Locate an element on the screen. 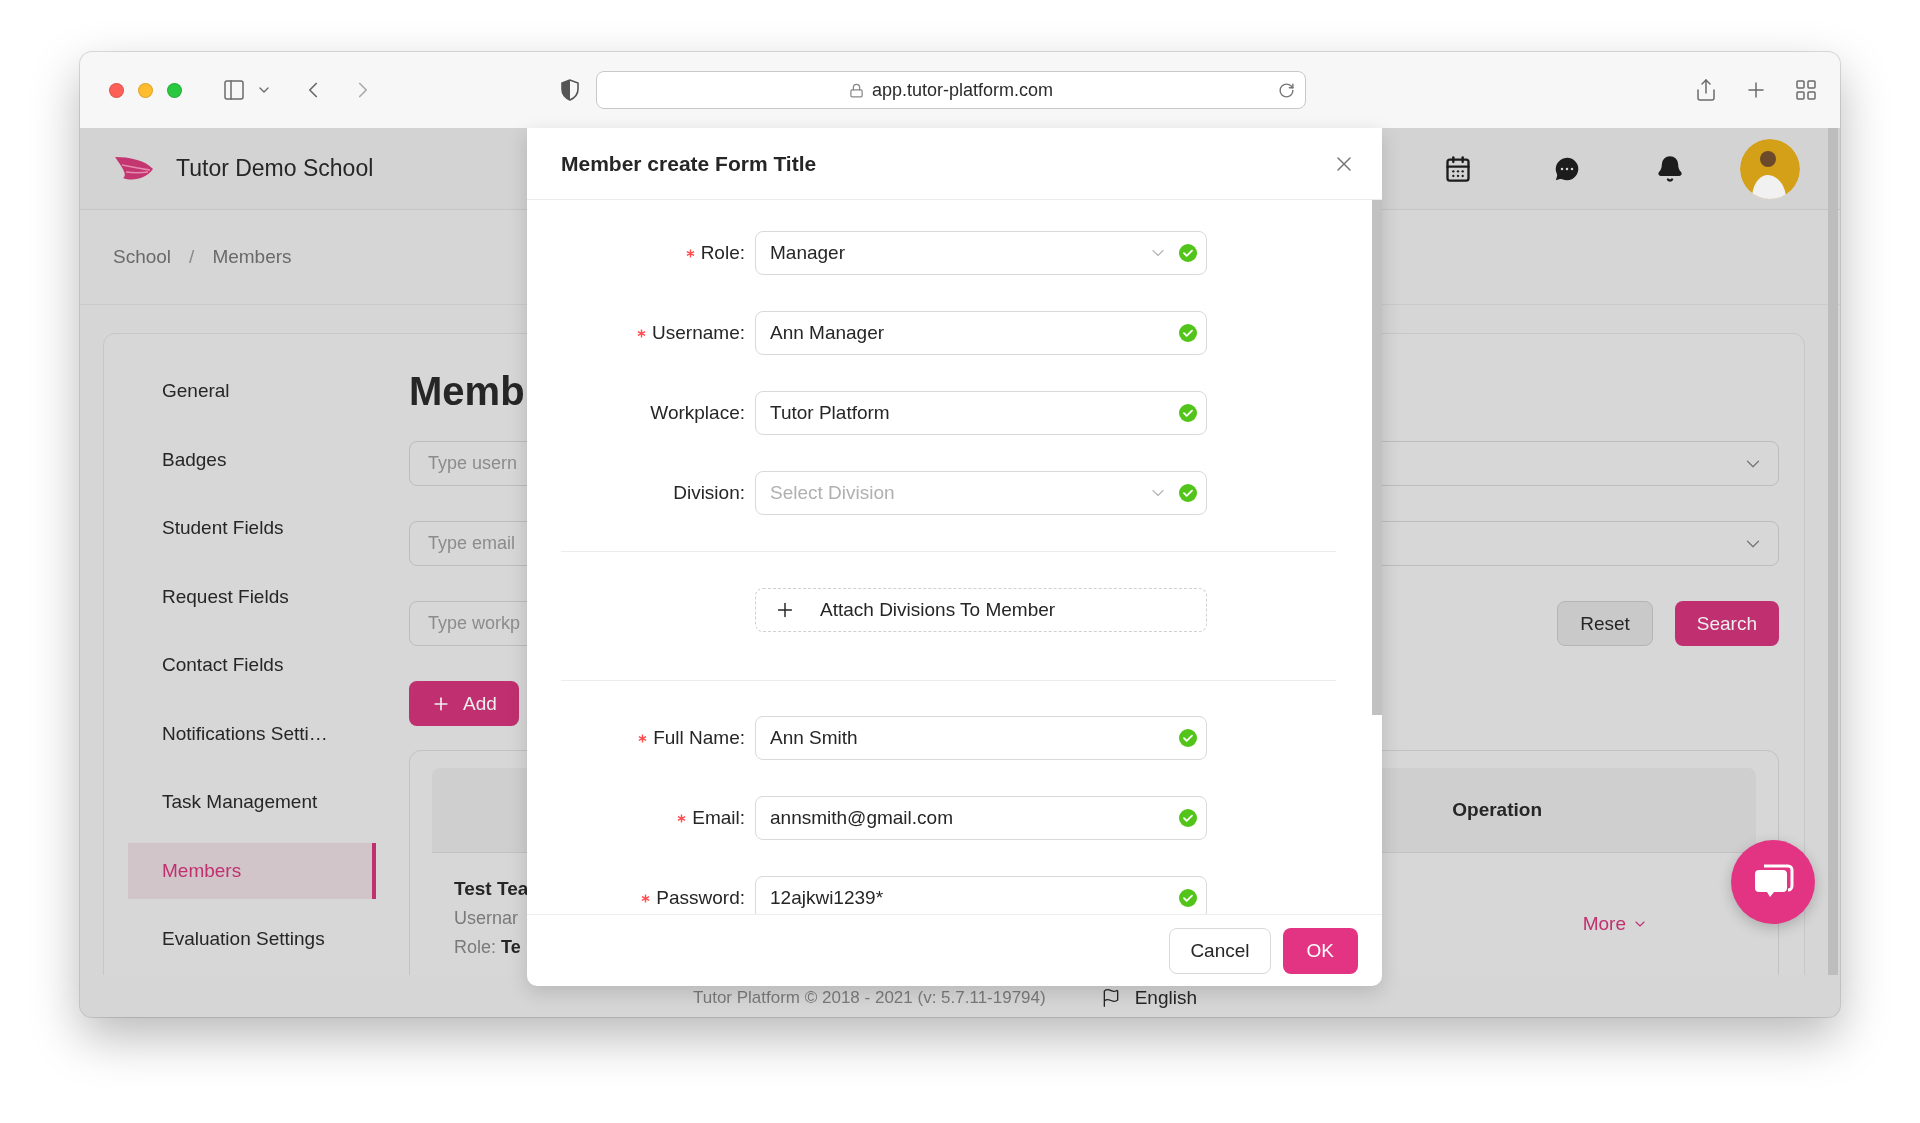 The width and height of the screenshot is (1920, 1123). cancel-button: Cancel is located at coordinates (1220, 950).